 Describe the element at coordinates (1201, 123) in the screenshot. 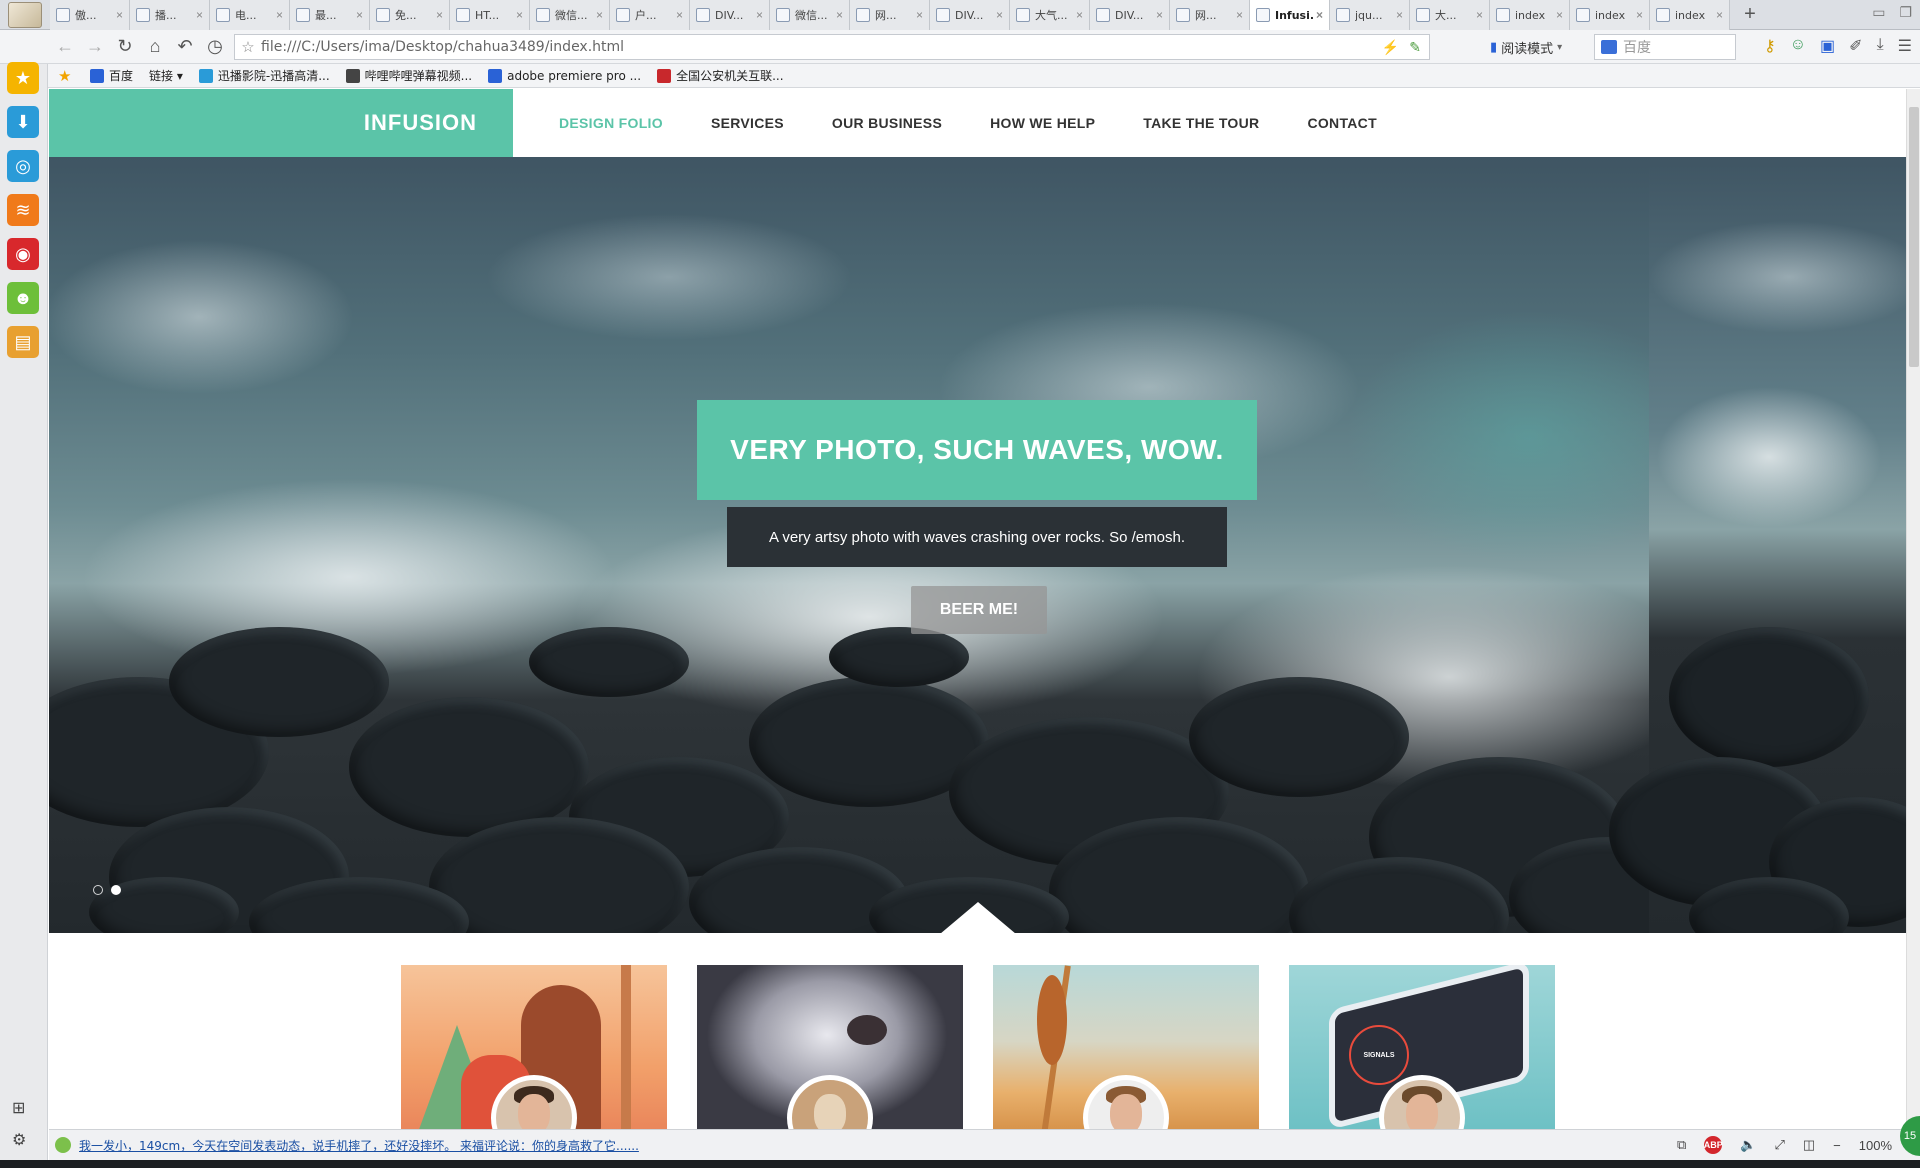

I see `nav-link: TAKE THE TOUR` at that location.